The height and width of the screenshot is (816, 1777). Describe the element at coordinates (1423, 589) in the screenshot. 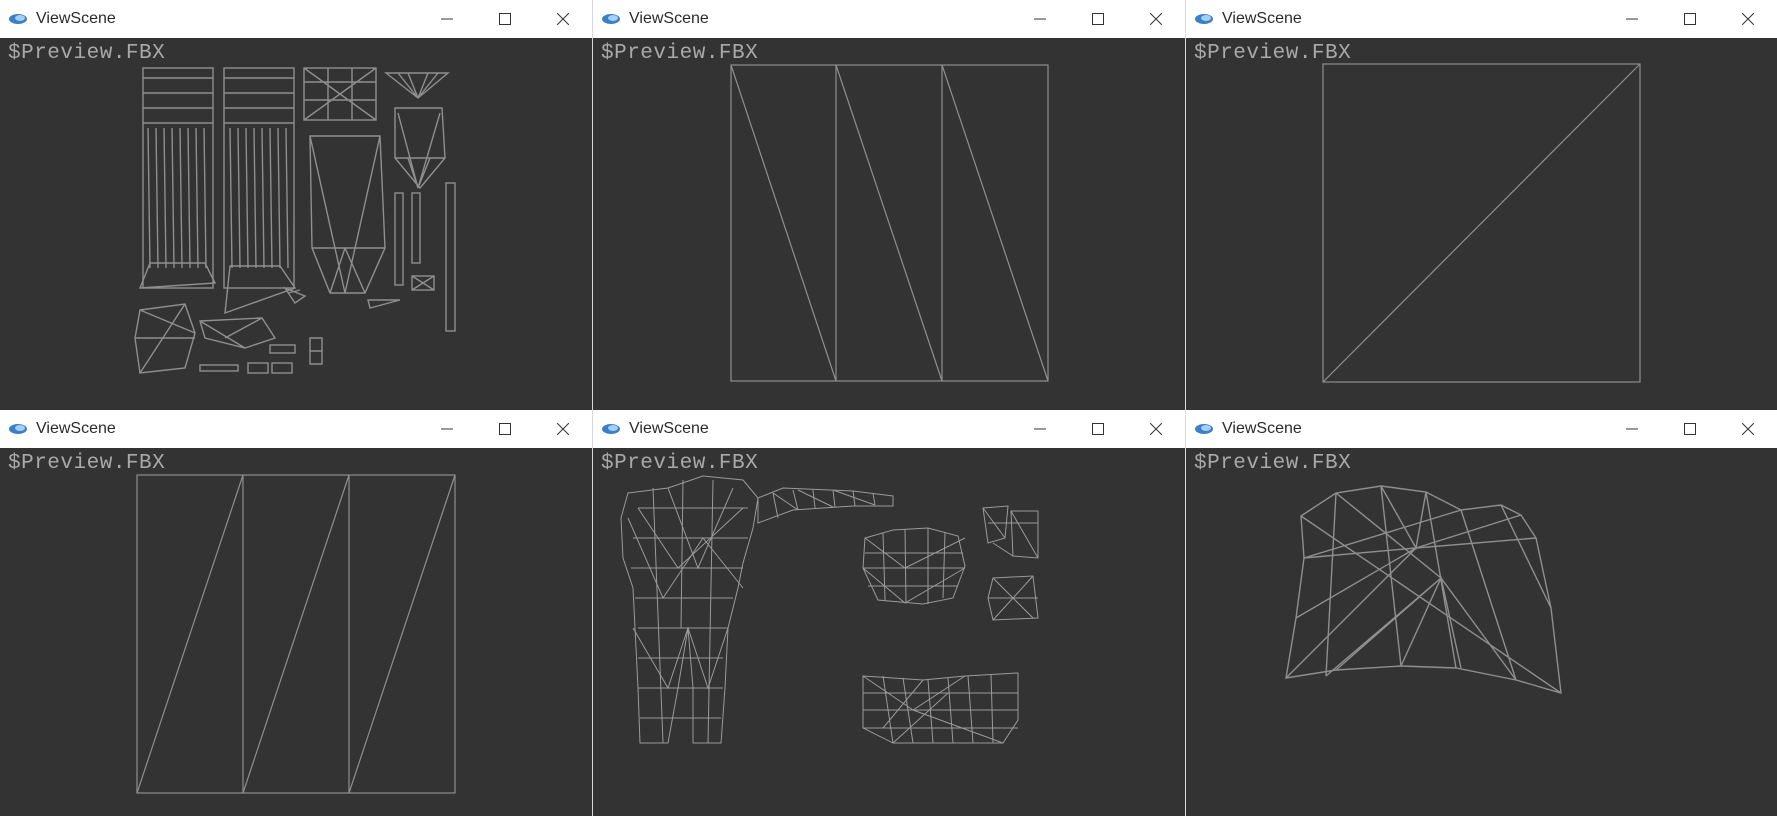

I see `3d-mesh-wireframe` at that location.